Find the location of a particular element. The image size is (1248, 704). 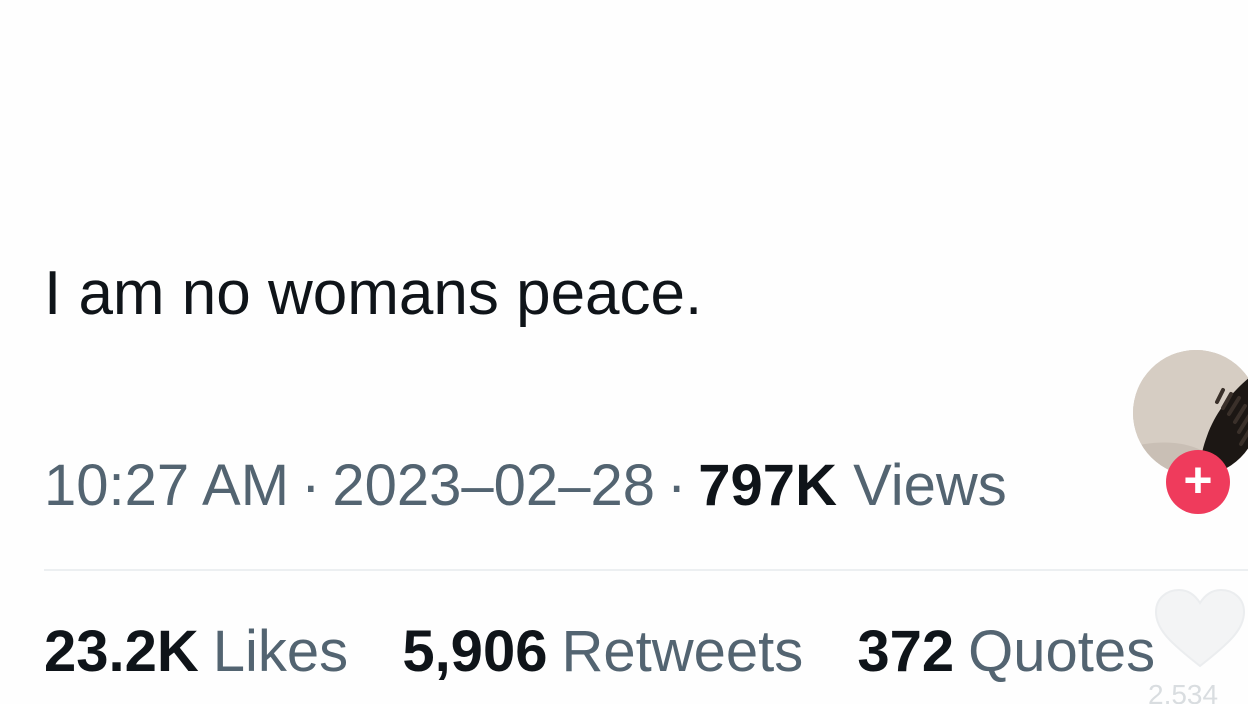

tweet-text: I am no womans peace. is located at coordinates (373, 293).